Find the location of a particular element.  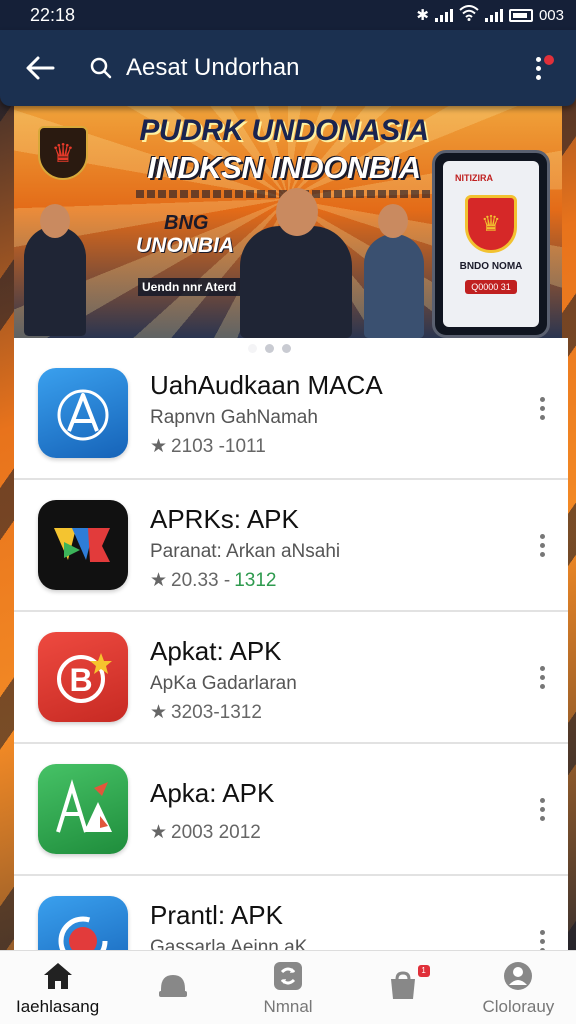

green-a-icon is located at coordinates (83, 809).